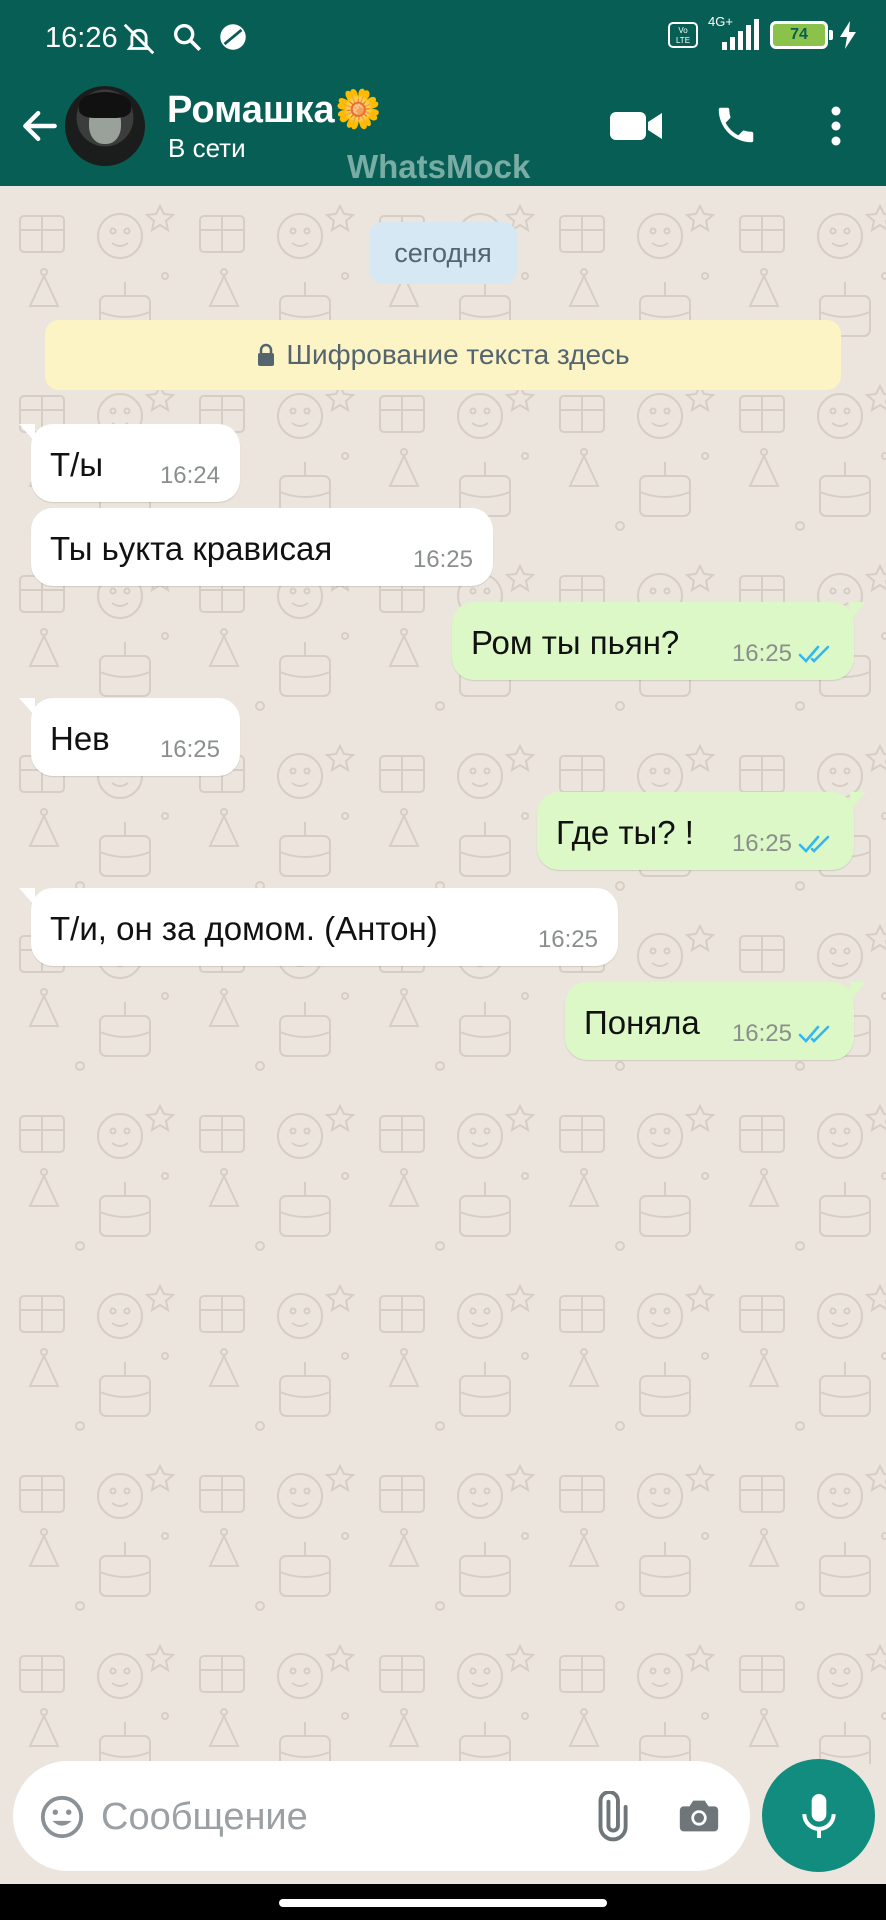 The height and width of the screenshot is (1920, 886). What do you see at coordinates (575, 642) in the screenshot?
I see `message-text: Ром ты пьян?` at bounding box center [575, 642].